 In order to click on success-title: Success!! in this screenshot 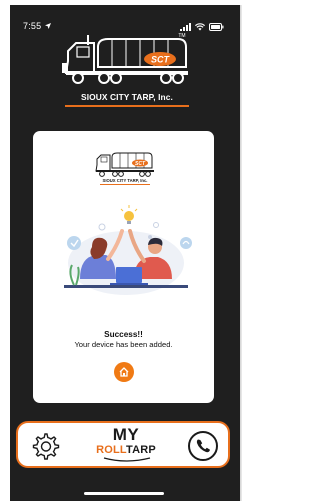, I will do `click(123, 334)`.